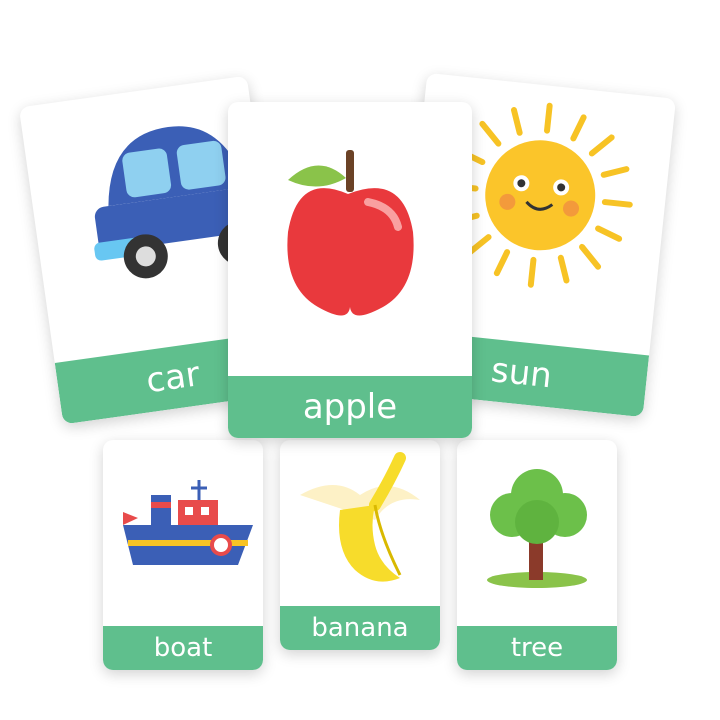  I want to click on flashcard-label-banana: banana, so click(360, 628).